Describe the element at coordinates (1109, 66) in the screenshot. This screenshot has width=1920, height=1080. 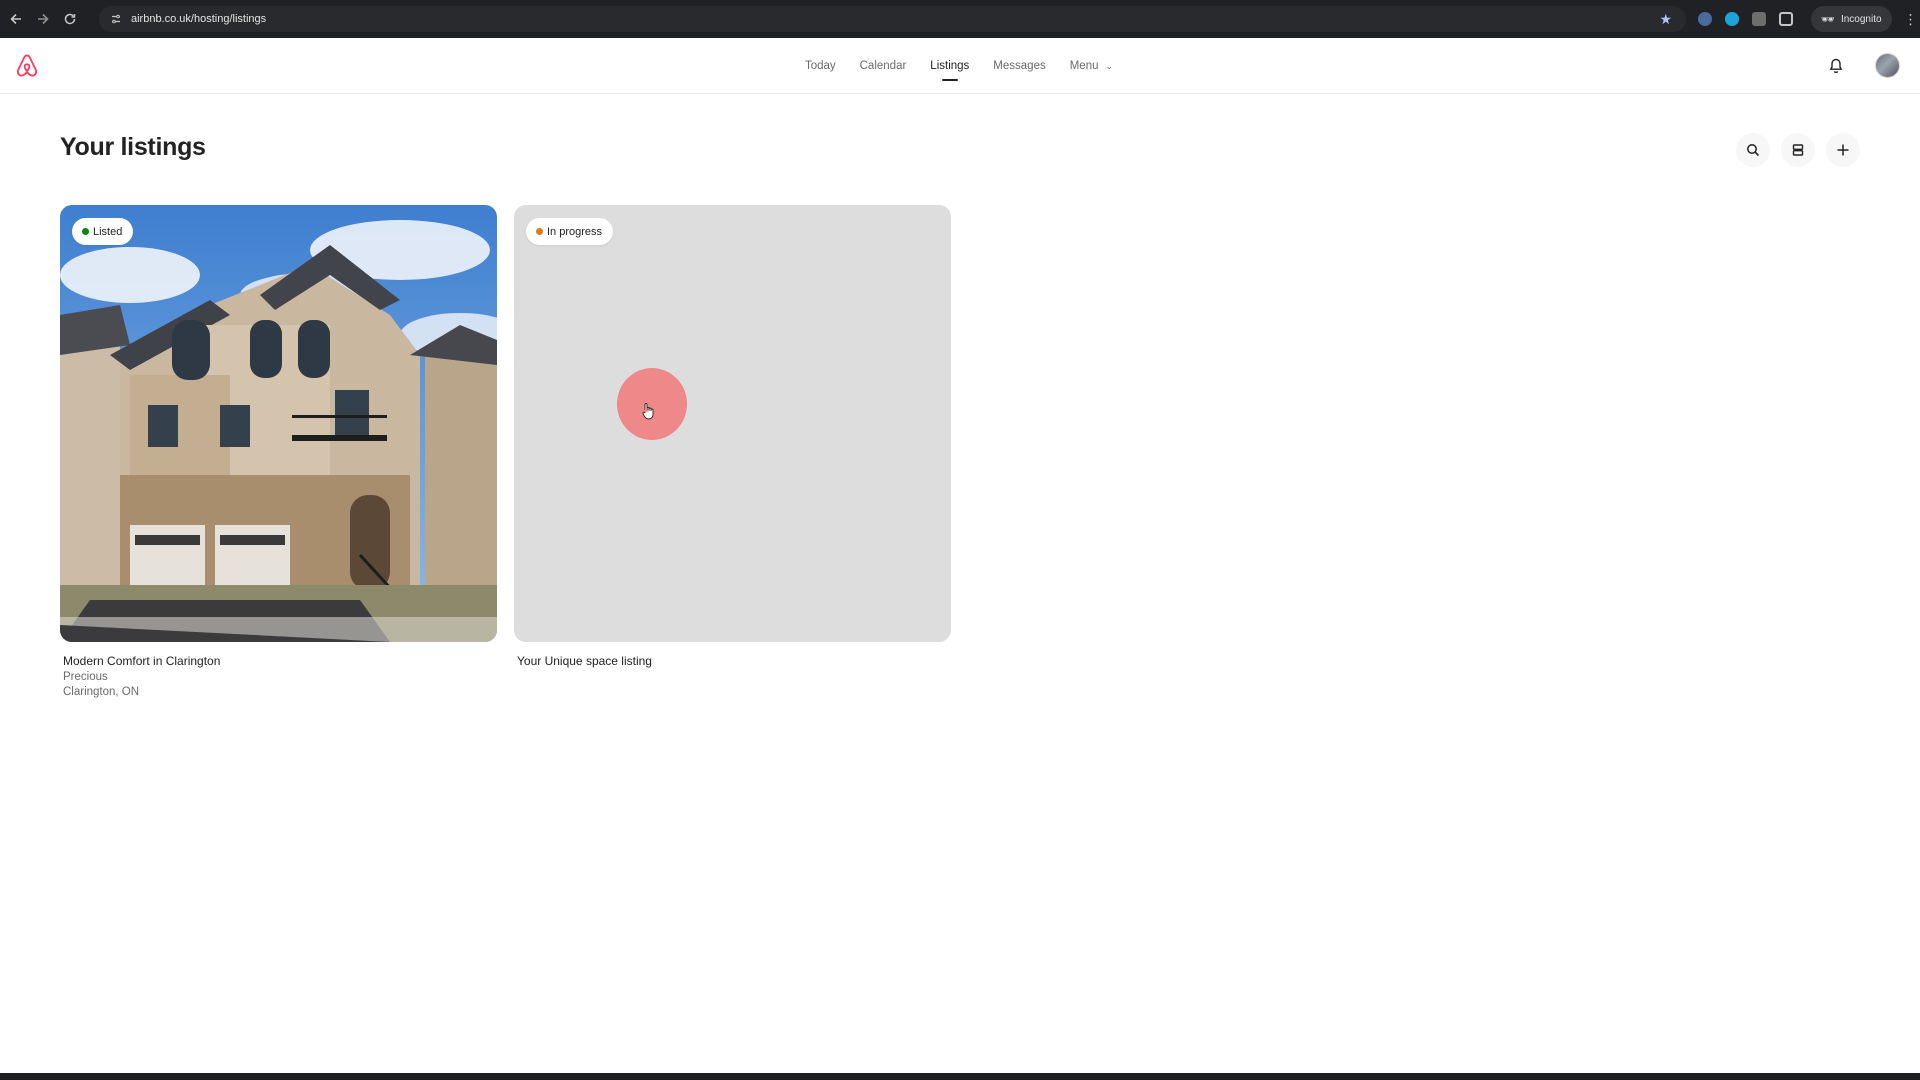
I see `chevron-down-icon: ⌄` at that location.